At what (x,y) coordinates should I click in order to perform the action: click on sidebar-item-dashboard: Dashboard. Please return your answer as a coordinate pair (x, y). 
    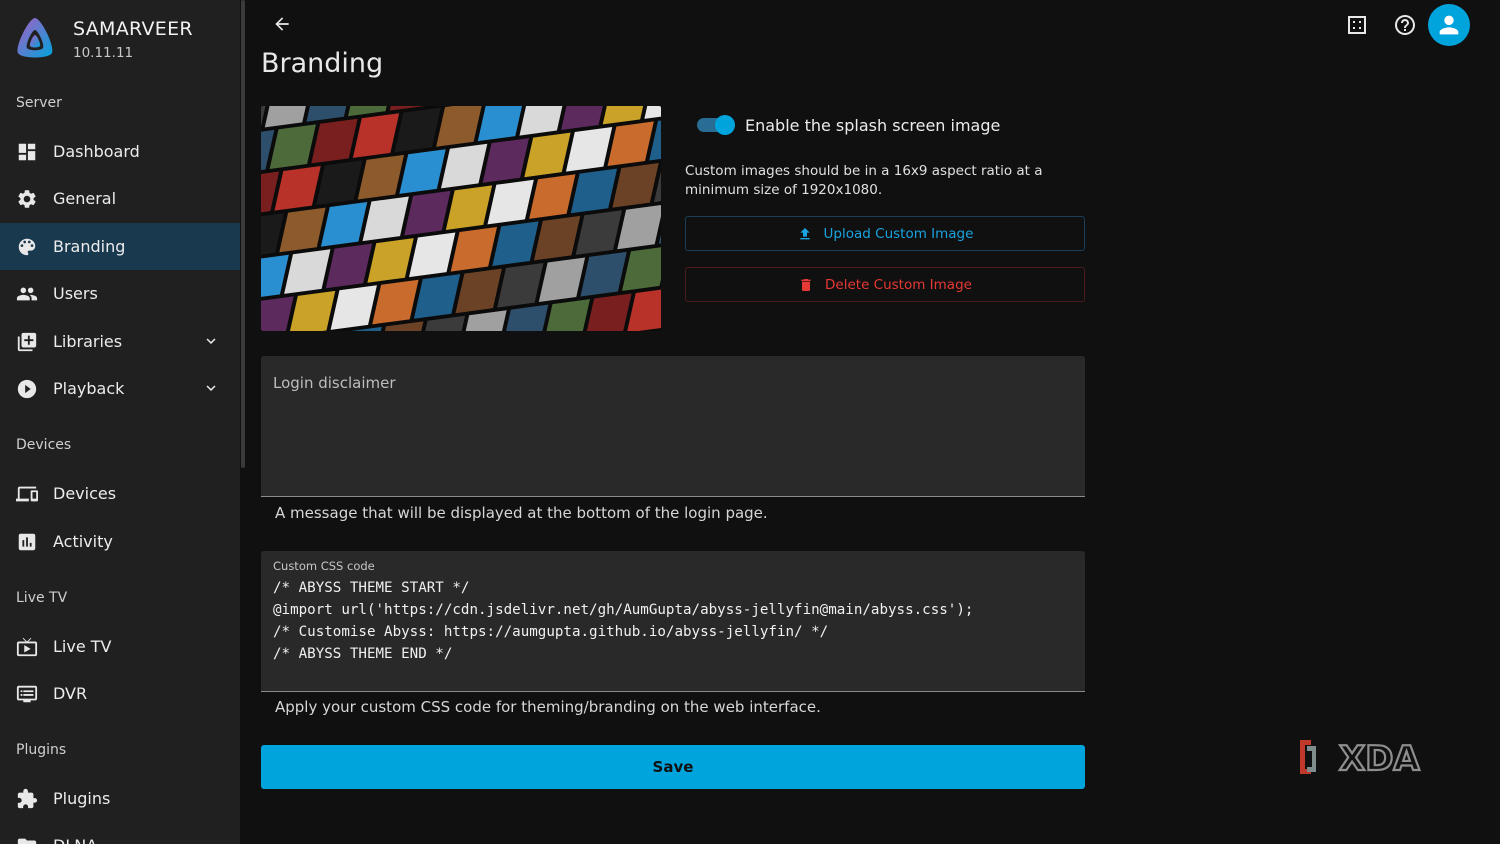
    Looking at the image, I should click on (120, 151).